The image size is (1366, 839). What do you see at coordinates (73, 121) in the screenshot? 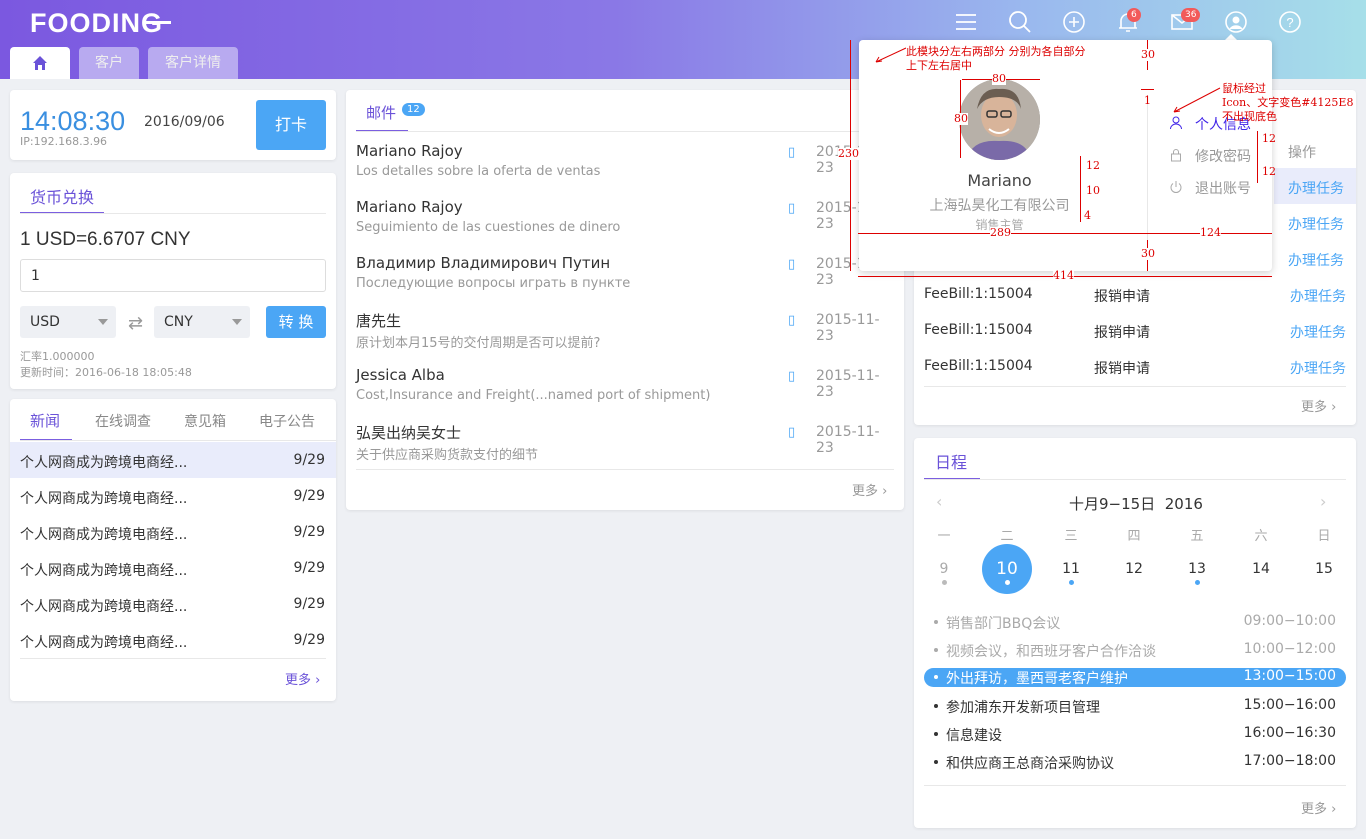
I see `clock-time: 14:08:30` at bounding box center [73, 121].